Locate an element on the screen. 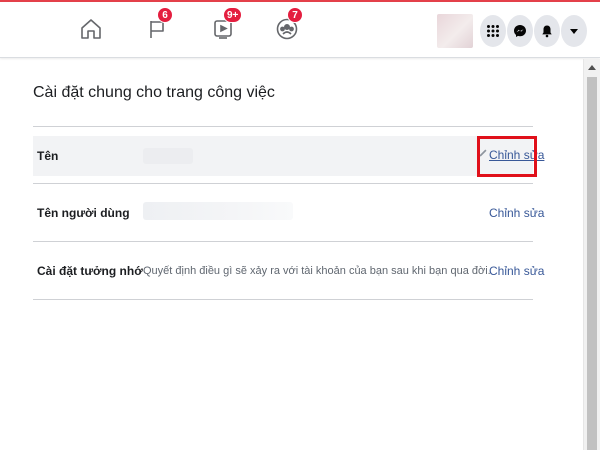  vertical-scrollbar is located at coordinates (591, 254).